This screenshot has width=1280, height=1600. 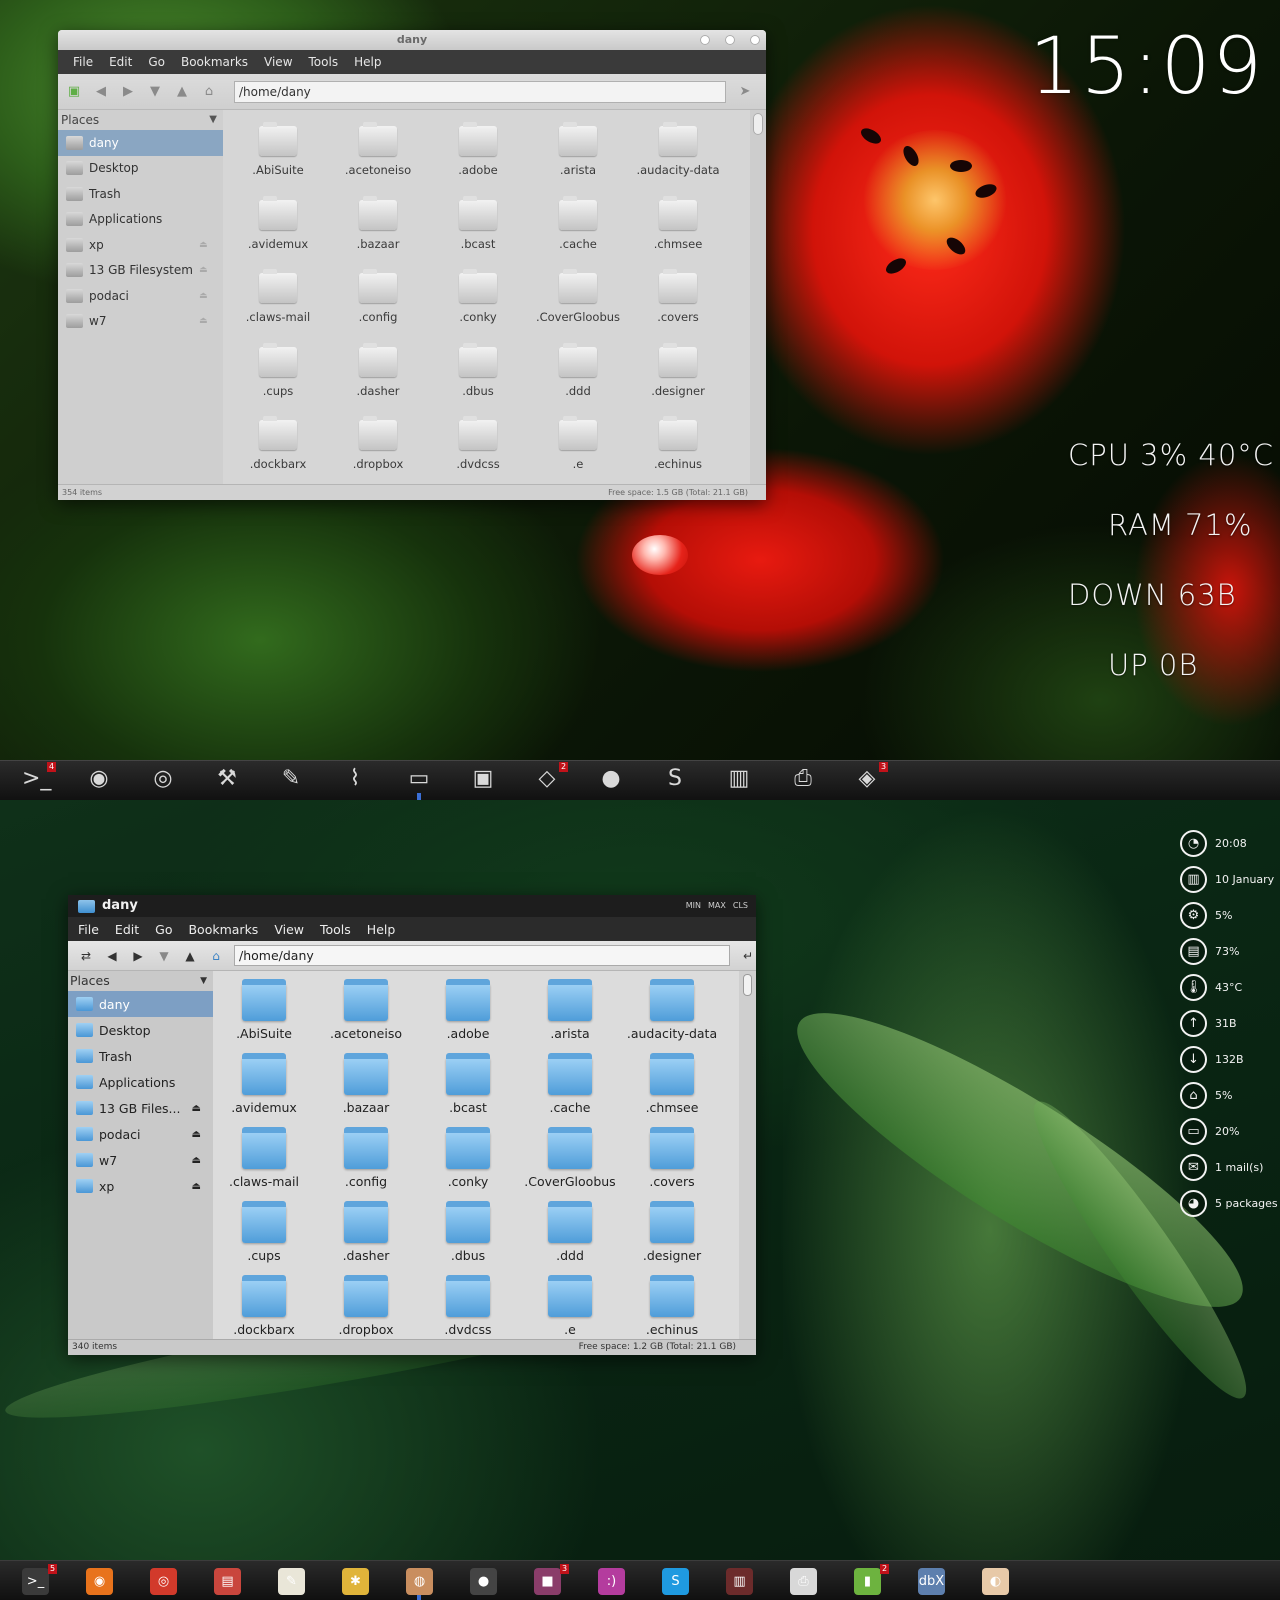 What do you see at coordinates (140, 1030) in the screenshot?
I see `sidebar-item: Desktop` at bounding box center [140, 1030].